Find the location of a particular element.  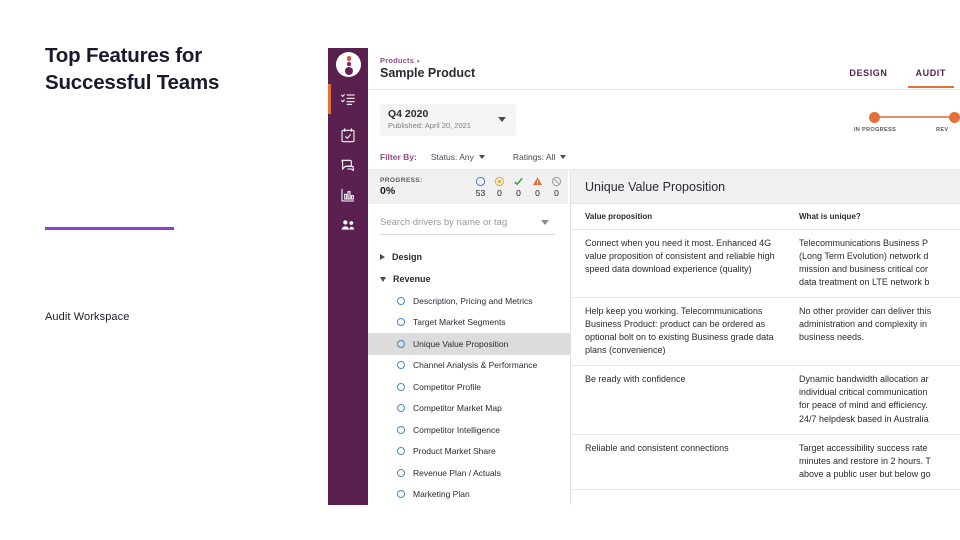

tree-item: Competitor Market Map is located at coordinates (469, 409).